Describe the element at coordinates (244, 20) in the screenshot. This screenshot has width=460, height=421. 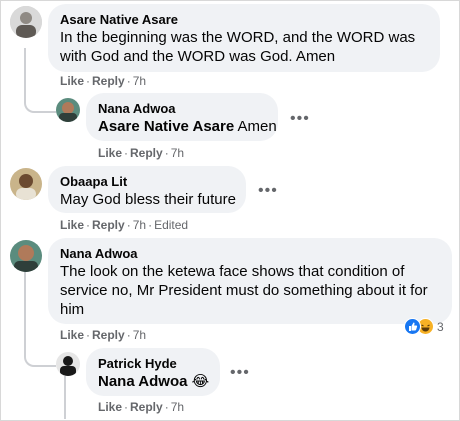
I see `comment-author: Asare Native Asare` at that location.